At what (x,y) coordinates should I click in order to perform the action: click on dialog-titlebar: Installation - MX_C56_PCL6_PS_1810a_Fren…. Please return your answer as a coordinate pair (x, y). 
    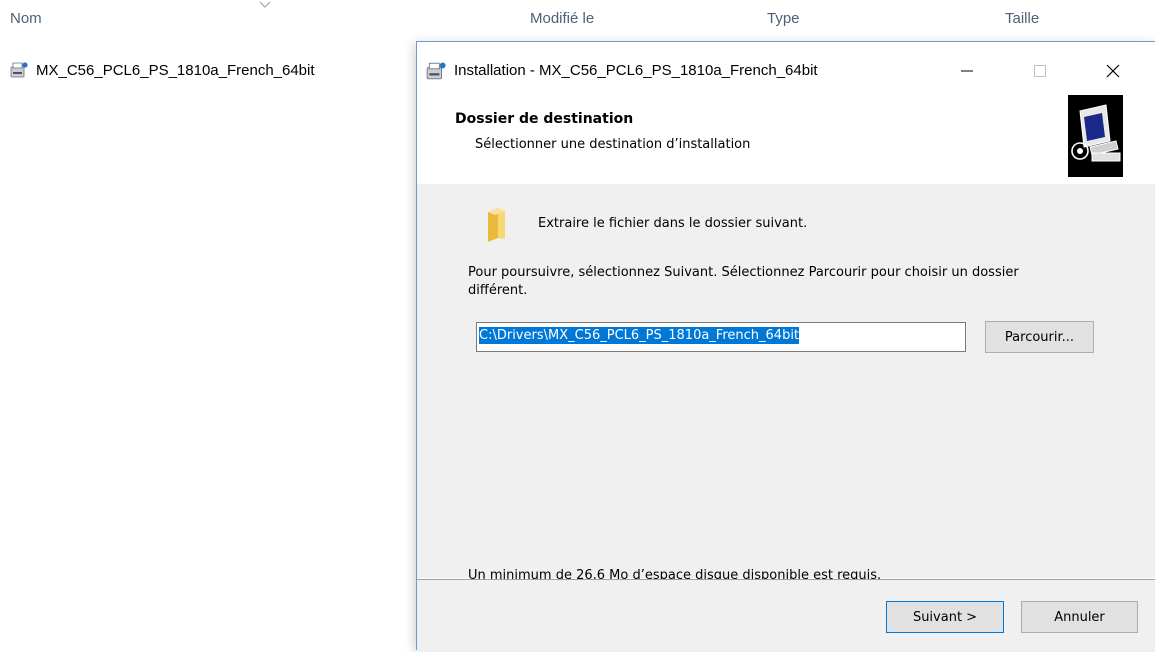
    Looking at the image, I should click on (786, 70).